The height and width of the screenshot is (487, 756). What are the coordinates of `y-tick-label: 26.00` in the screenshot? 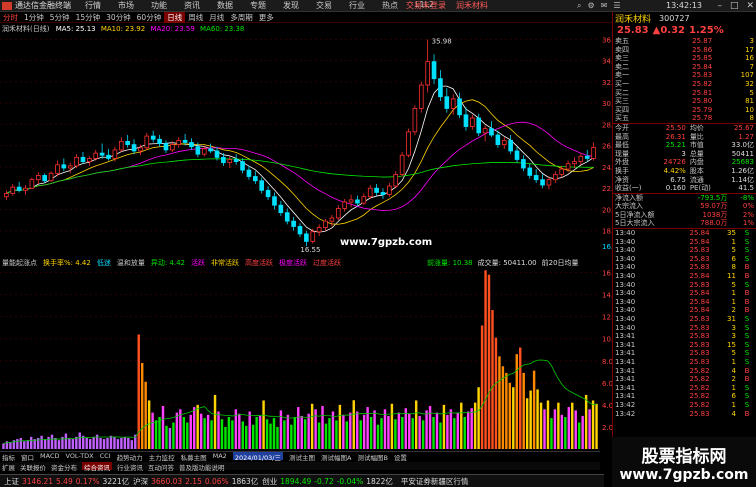 It's located at (607, 147).